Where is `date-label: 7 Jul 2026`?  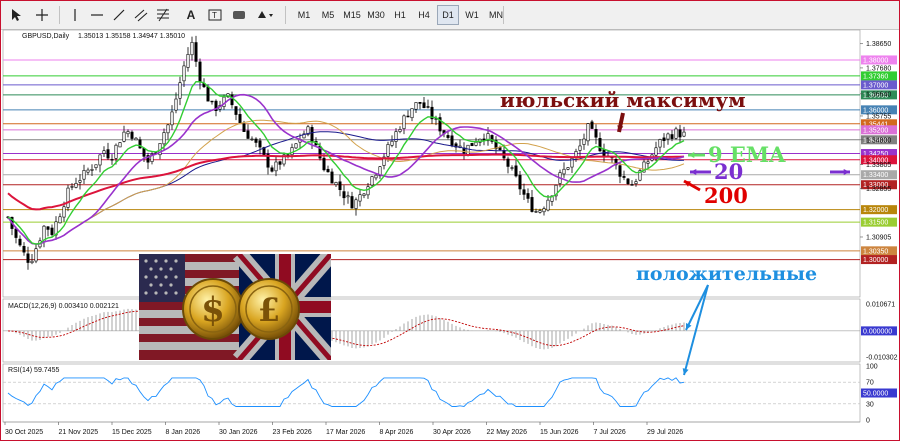
date-label: 7 Jul 2026 is located at coordinates (610, 432).